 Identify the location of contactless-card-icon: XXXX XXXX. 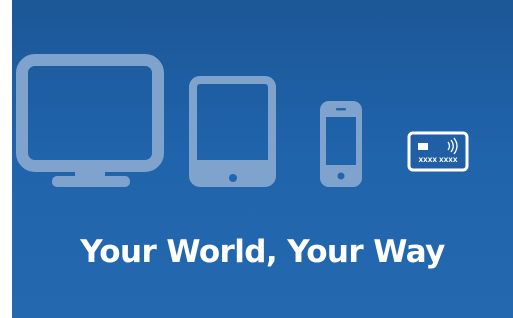
(438, 151).